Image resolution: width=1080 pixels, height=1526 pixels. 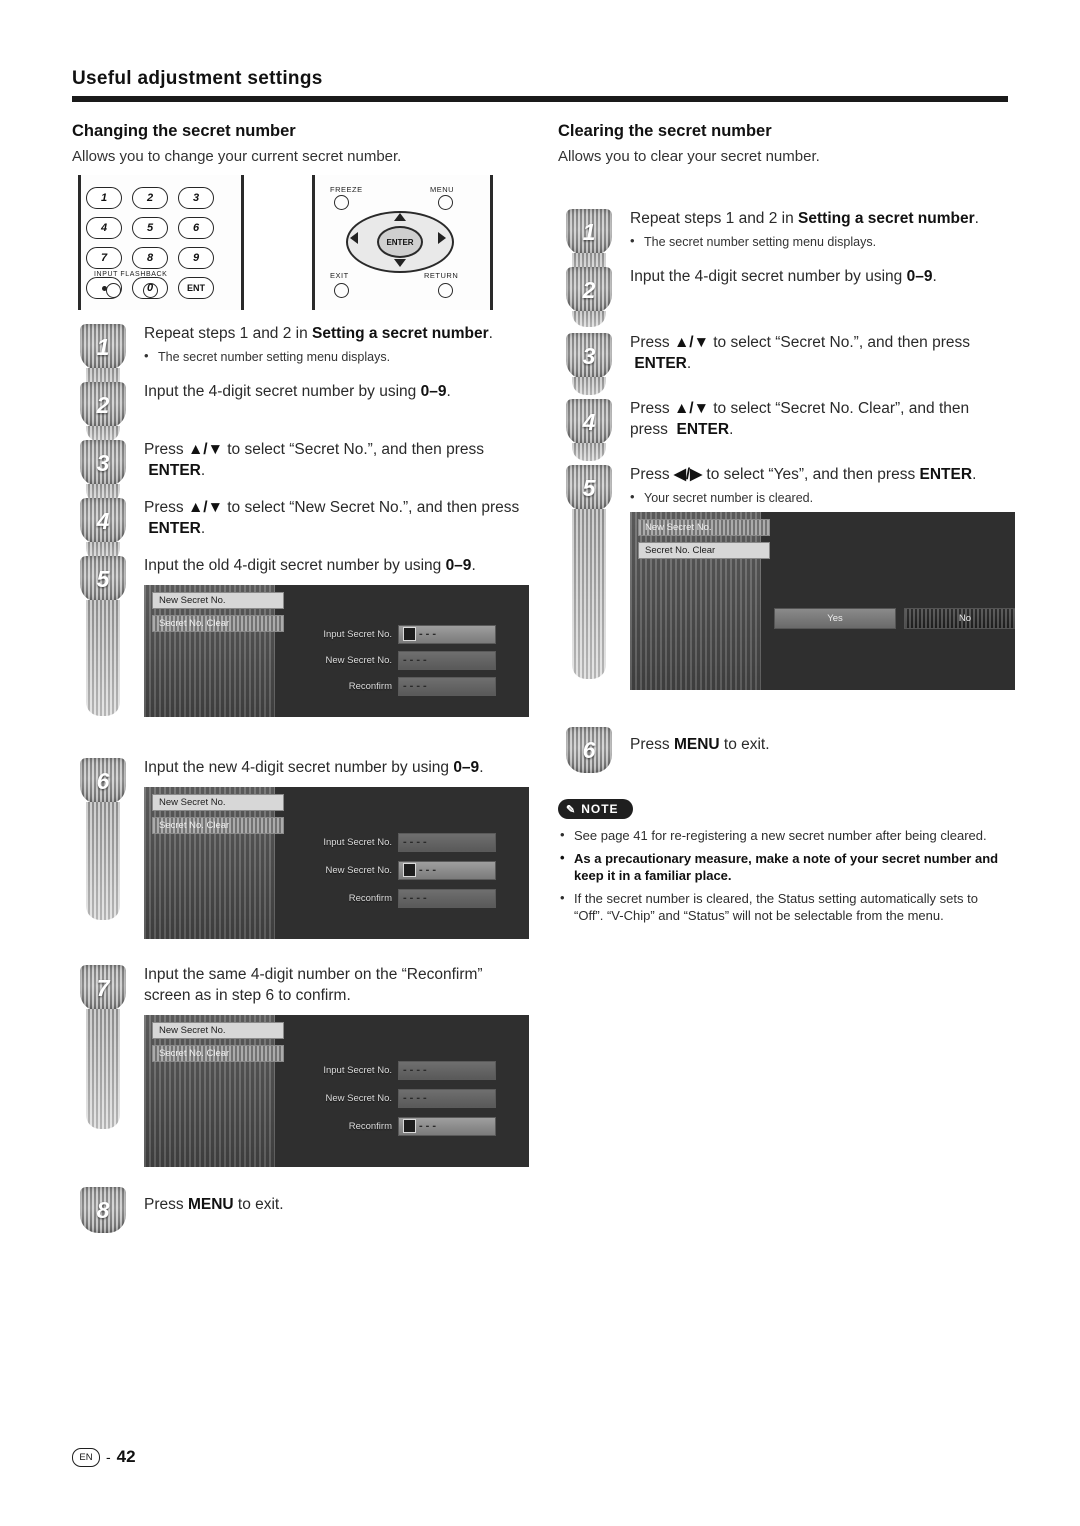 I want to click on page-number: 42, so click(x=126, y=1456).